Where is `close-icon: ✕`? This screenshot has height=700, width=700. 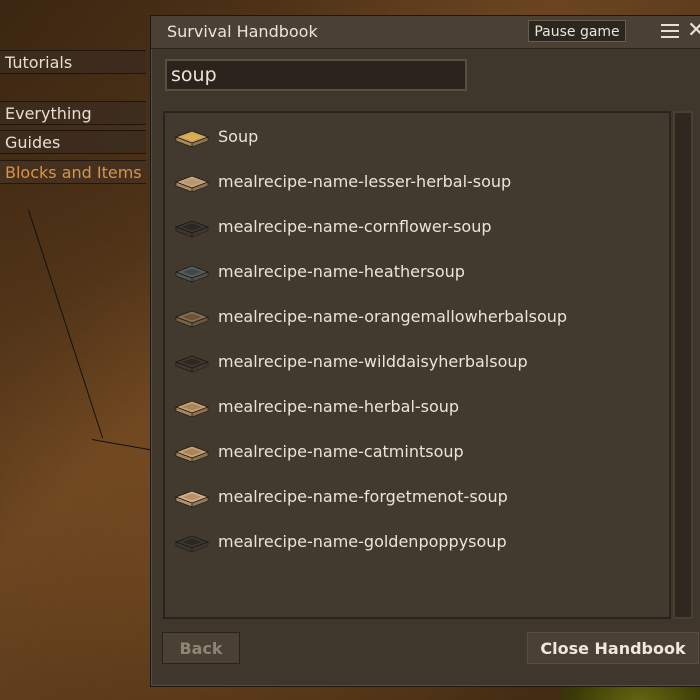
close-icon: ✕ is located at coordinates (693, 31).